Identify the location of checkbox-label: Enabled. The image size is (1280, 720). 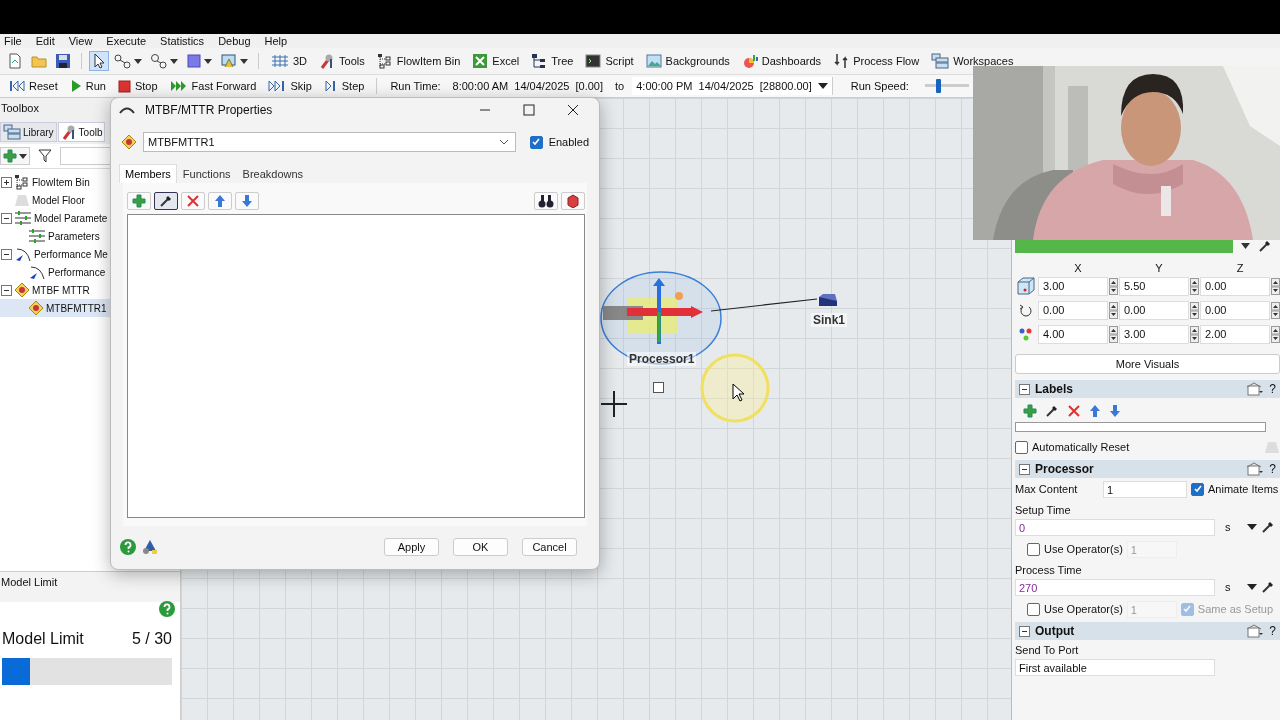
(568, 142).